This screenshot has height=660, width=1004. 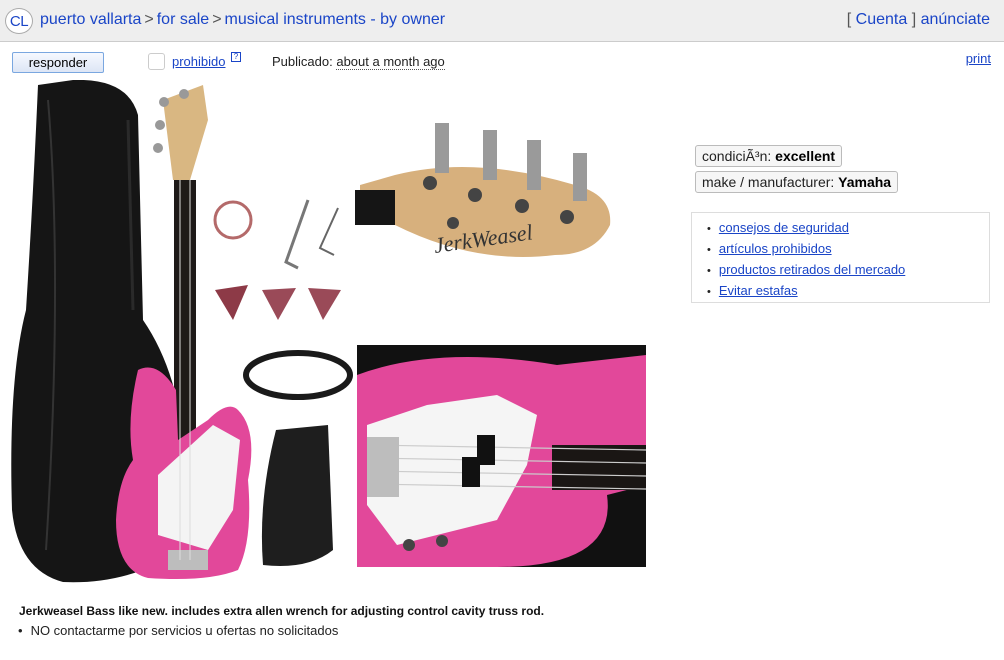 What do you see at coordinates (199, 61) in the screenshot?
I see `flag-prohibited-link: prohibido` at bounding box center [199, 61].